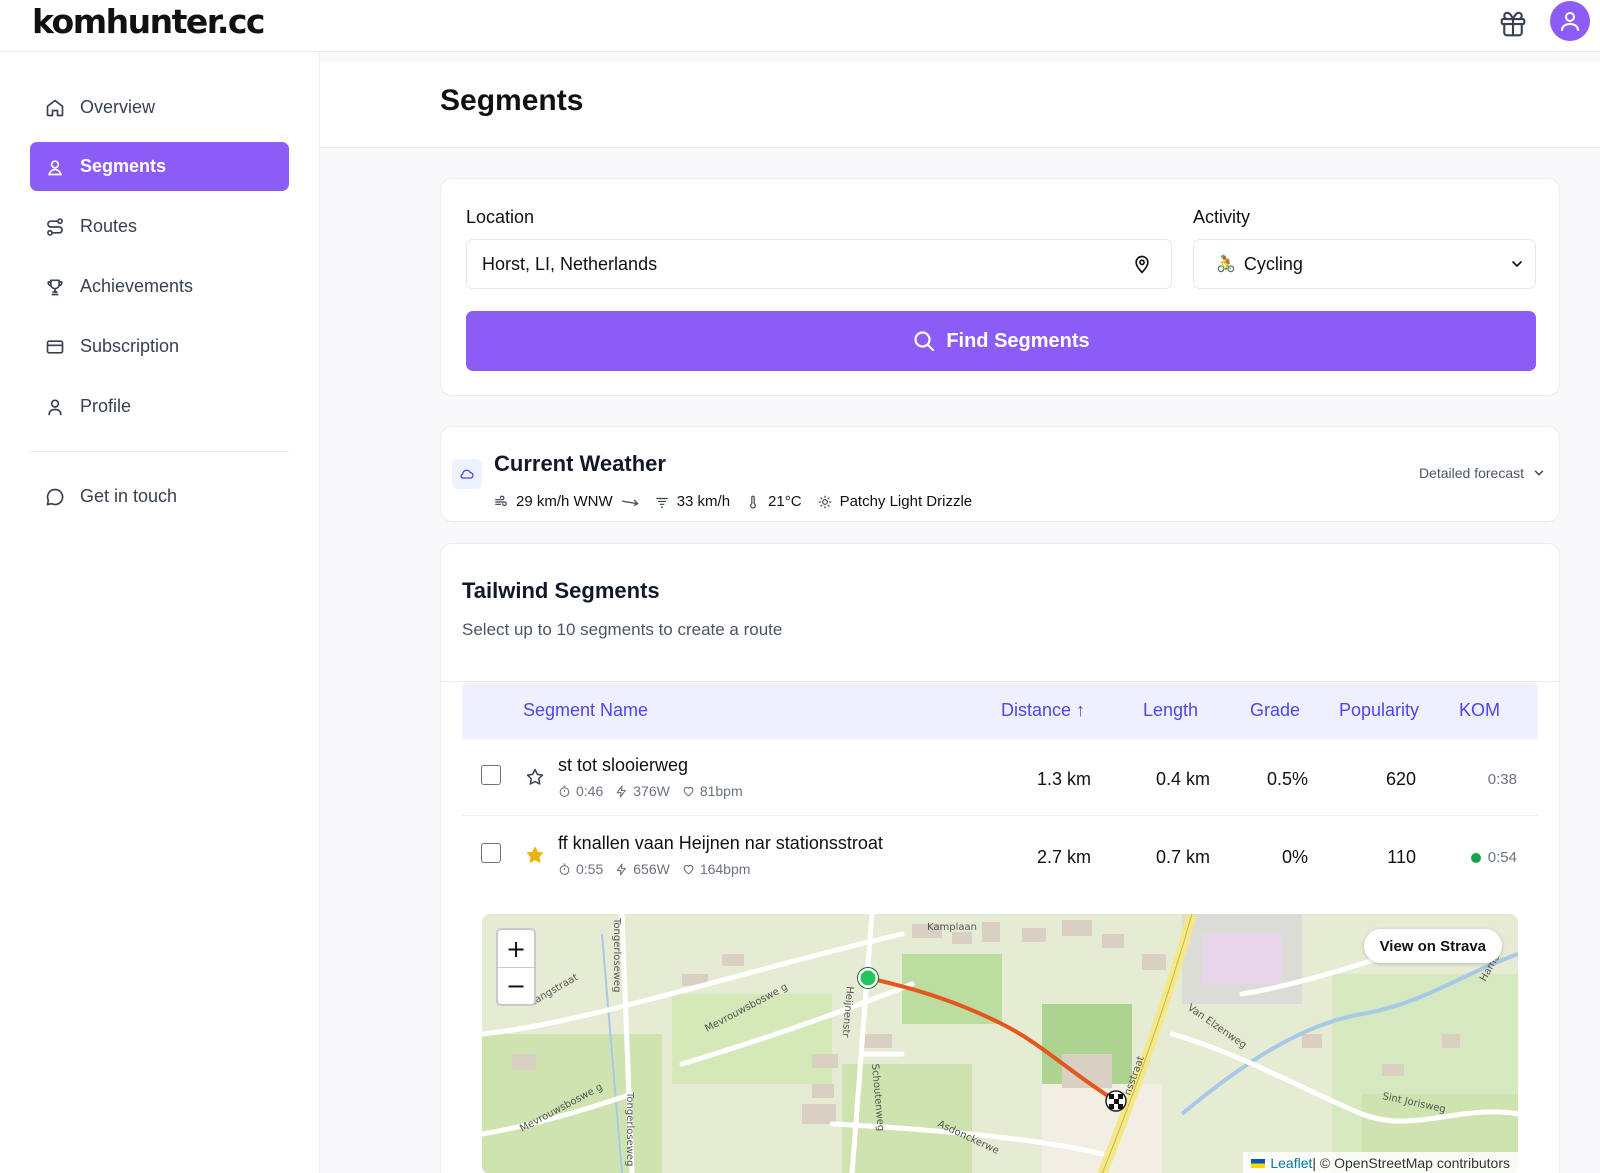 The width and height of the screenshot is (1600, 1173). What do you see at coordinates (590, 791) in the screenshot?
I see `segment-time: 0:46` at bounding box center [590, 791].